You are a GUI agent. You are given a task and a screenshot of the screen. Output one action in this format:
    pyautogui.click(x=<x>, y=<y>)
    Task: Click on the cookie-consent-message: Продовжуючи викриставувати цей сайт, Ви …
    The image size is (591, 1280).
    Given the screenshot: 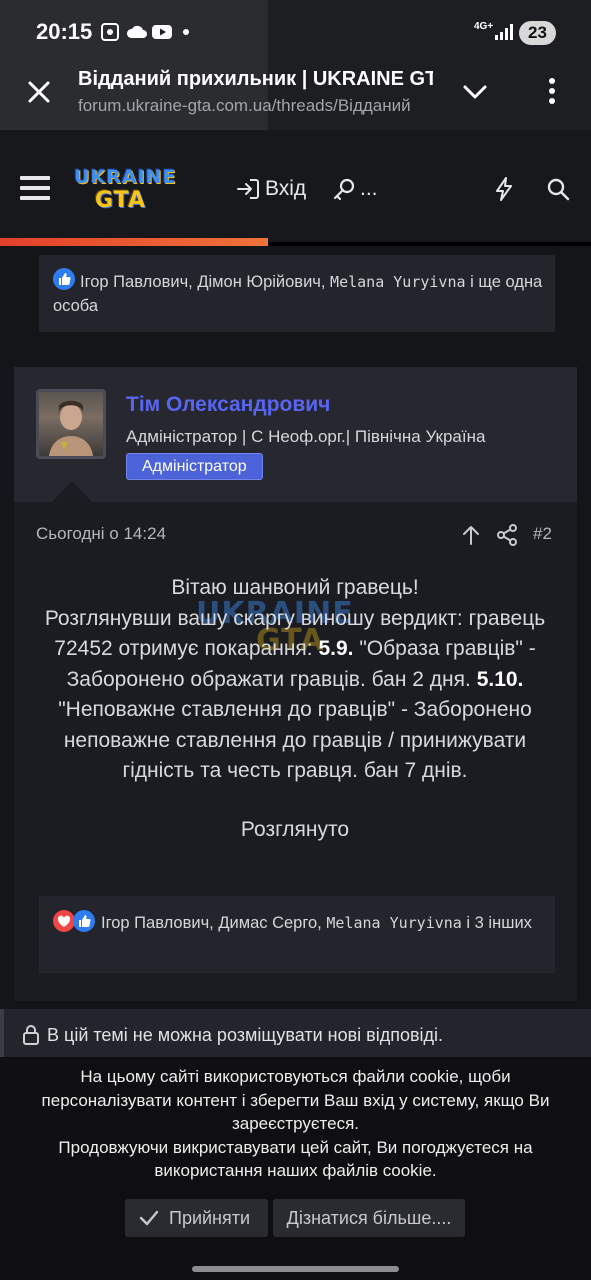 What is the action you would take?
    pyautogui.click(x=295, y=1159)
    